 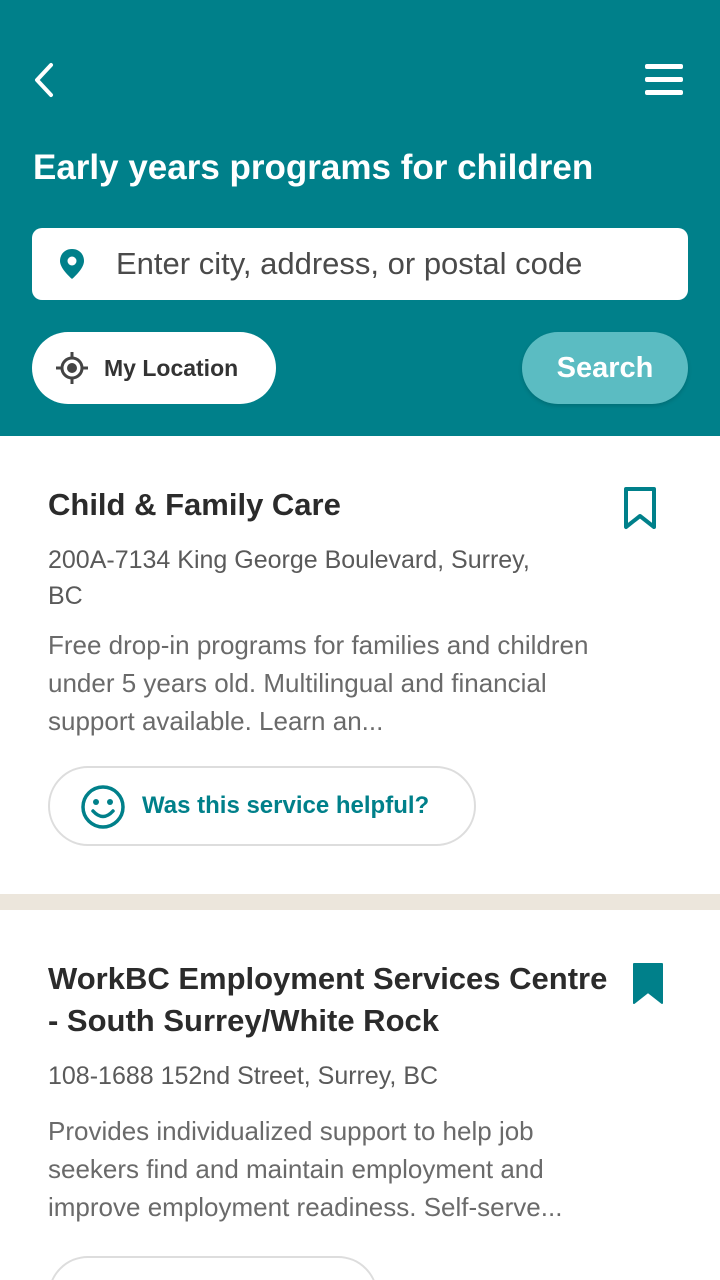 I want to click on service-helpful-button: Was this service helpful?, so click(x=262, y=806).